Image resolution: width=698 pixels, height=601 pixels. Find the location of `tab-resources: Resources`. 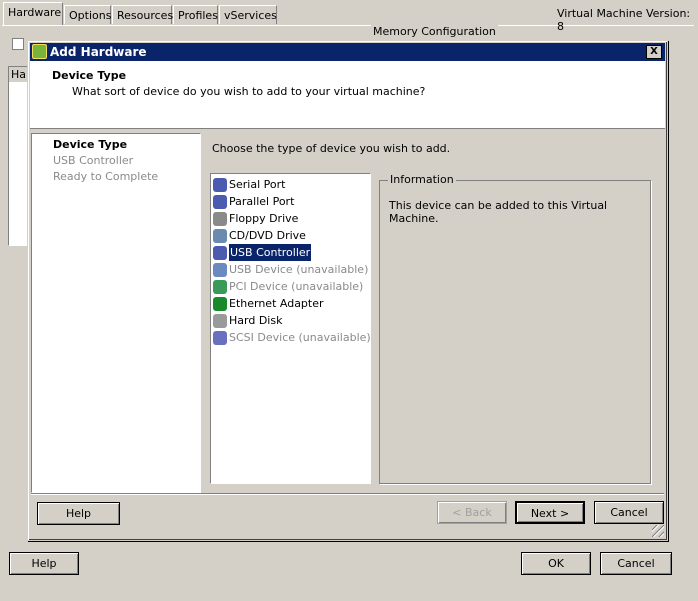

tab-resources: Resources is located at coordinates (142, 14).